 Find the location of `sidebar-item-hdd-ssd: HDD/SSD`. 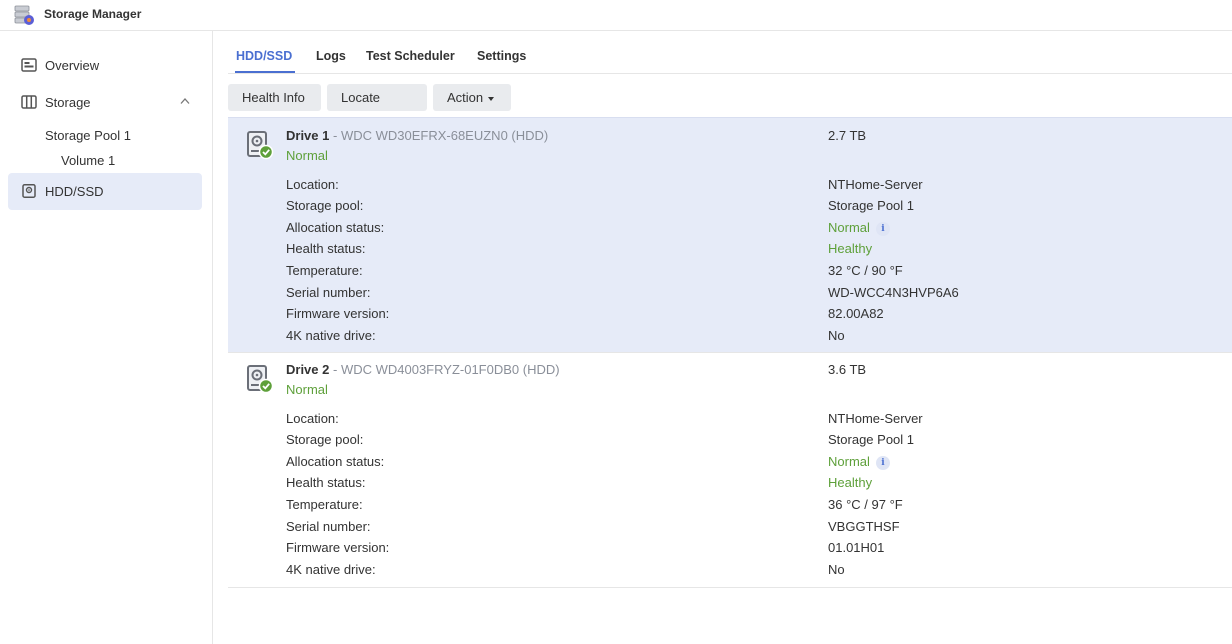

sidebar-item-hdd-ssd: HDD/SSD is located at coordinates (105, 191).